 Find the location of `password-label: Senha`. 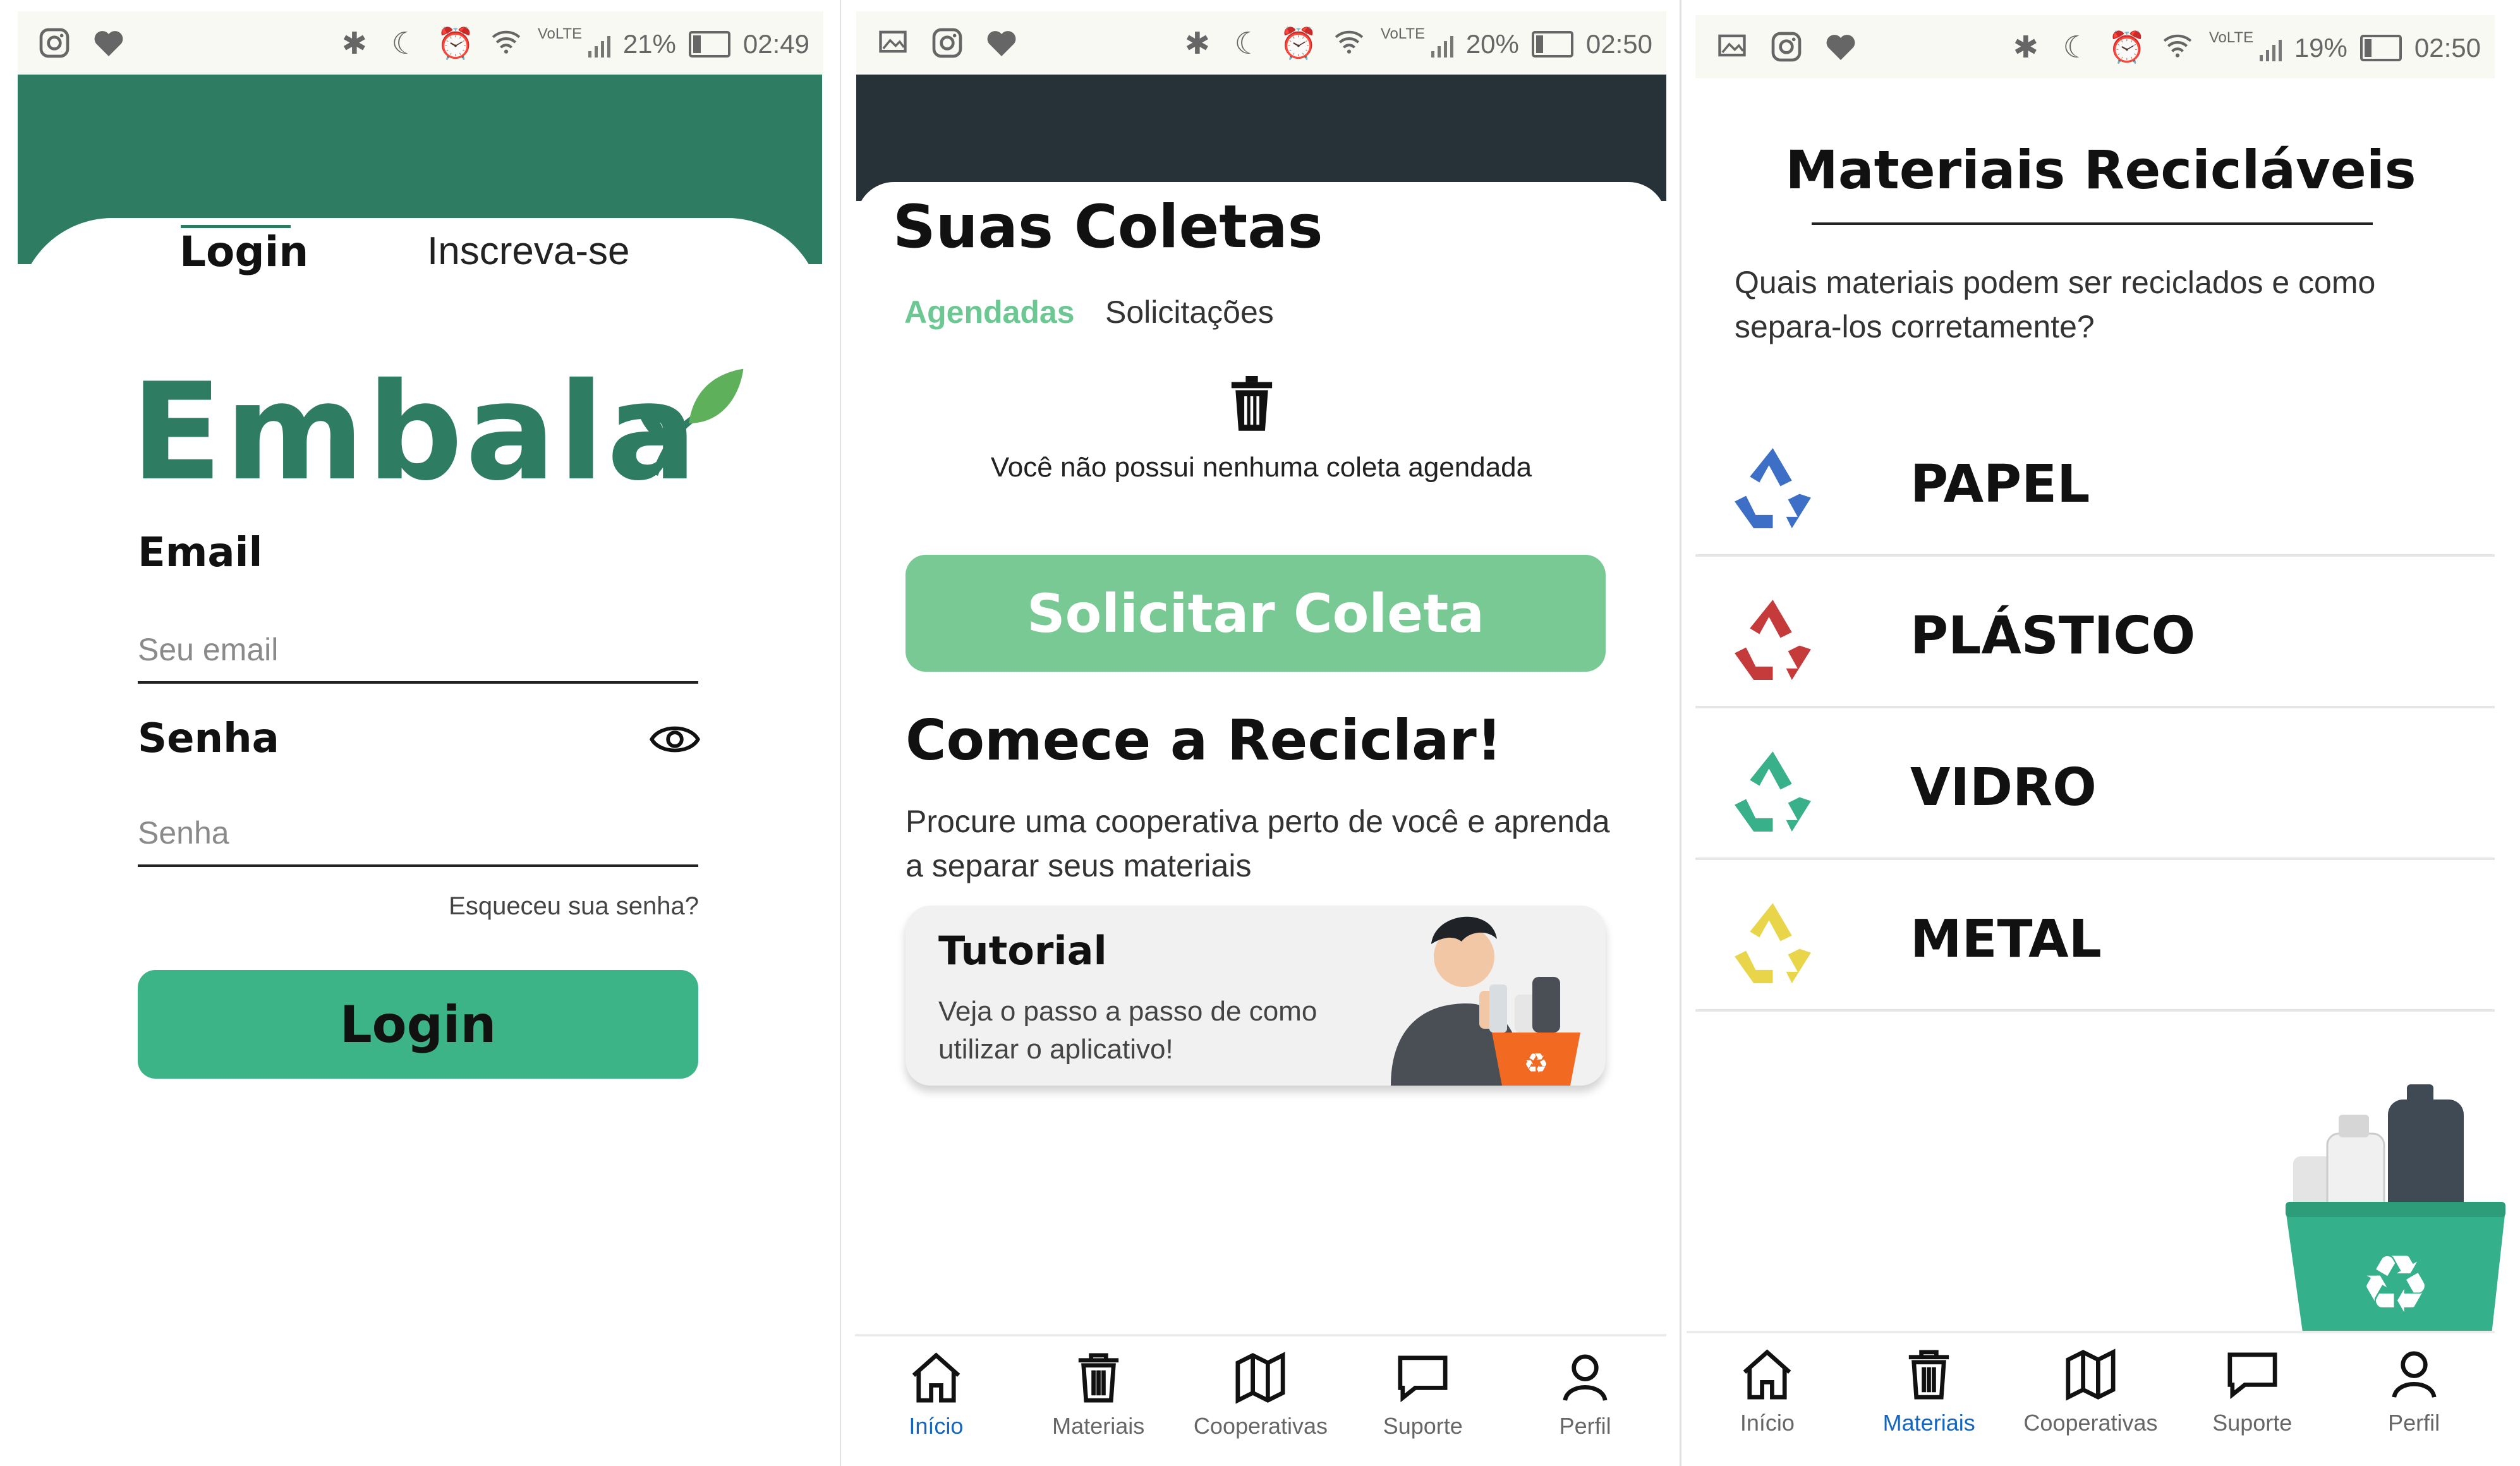

password-label: Senha is located at coordinates (208, 738).